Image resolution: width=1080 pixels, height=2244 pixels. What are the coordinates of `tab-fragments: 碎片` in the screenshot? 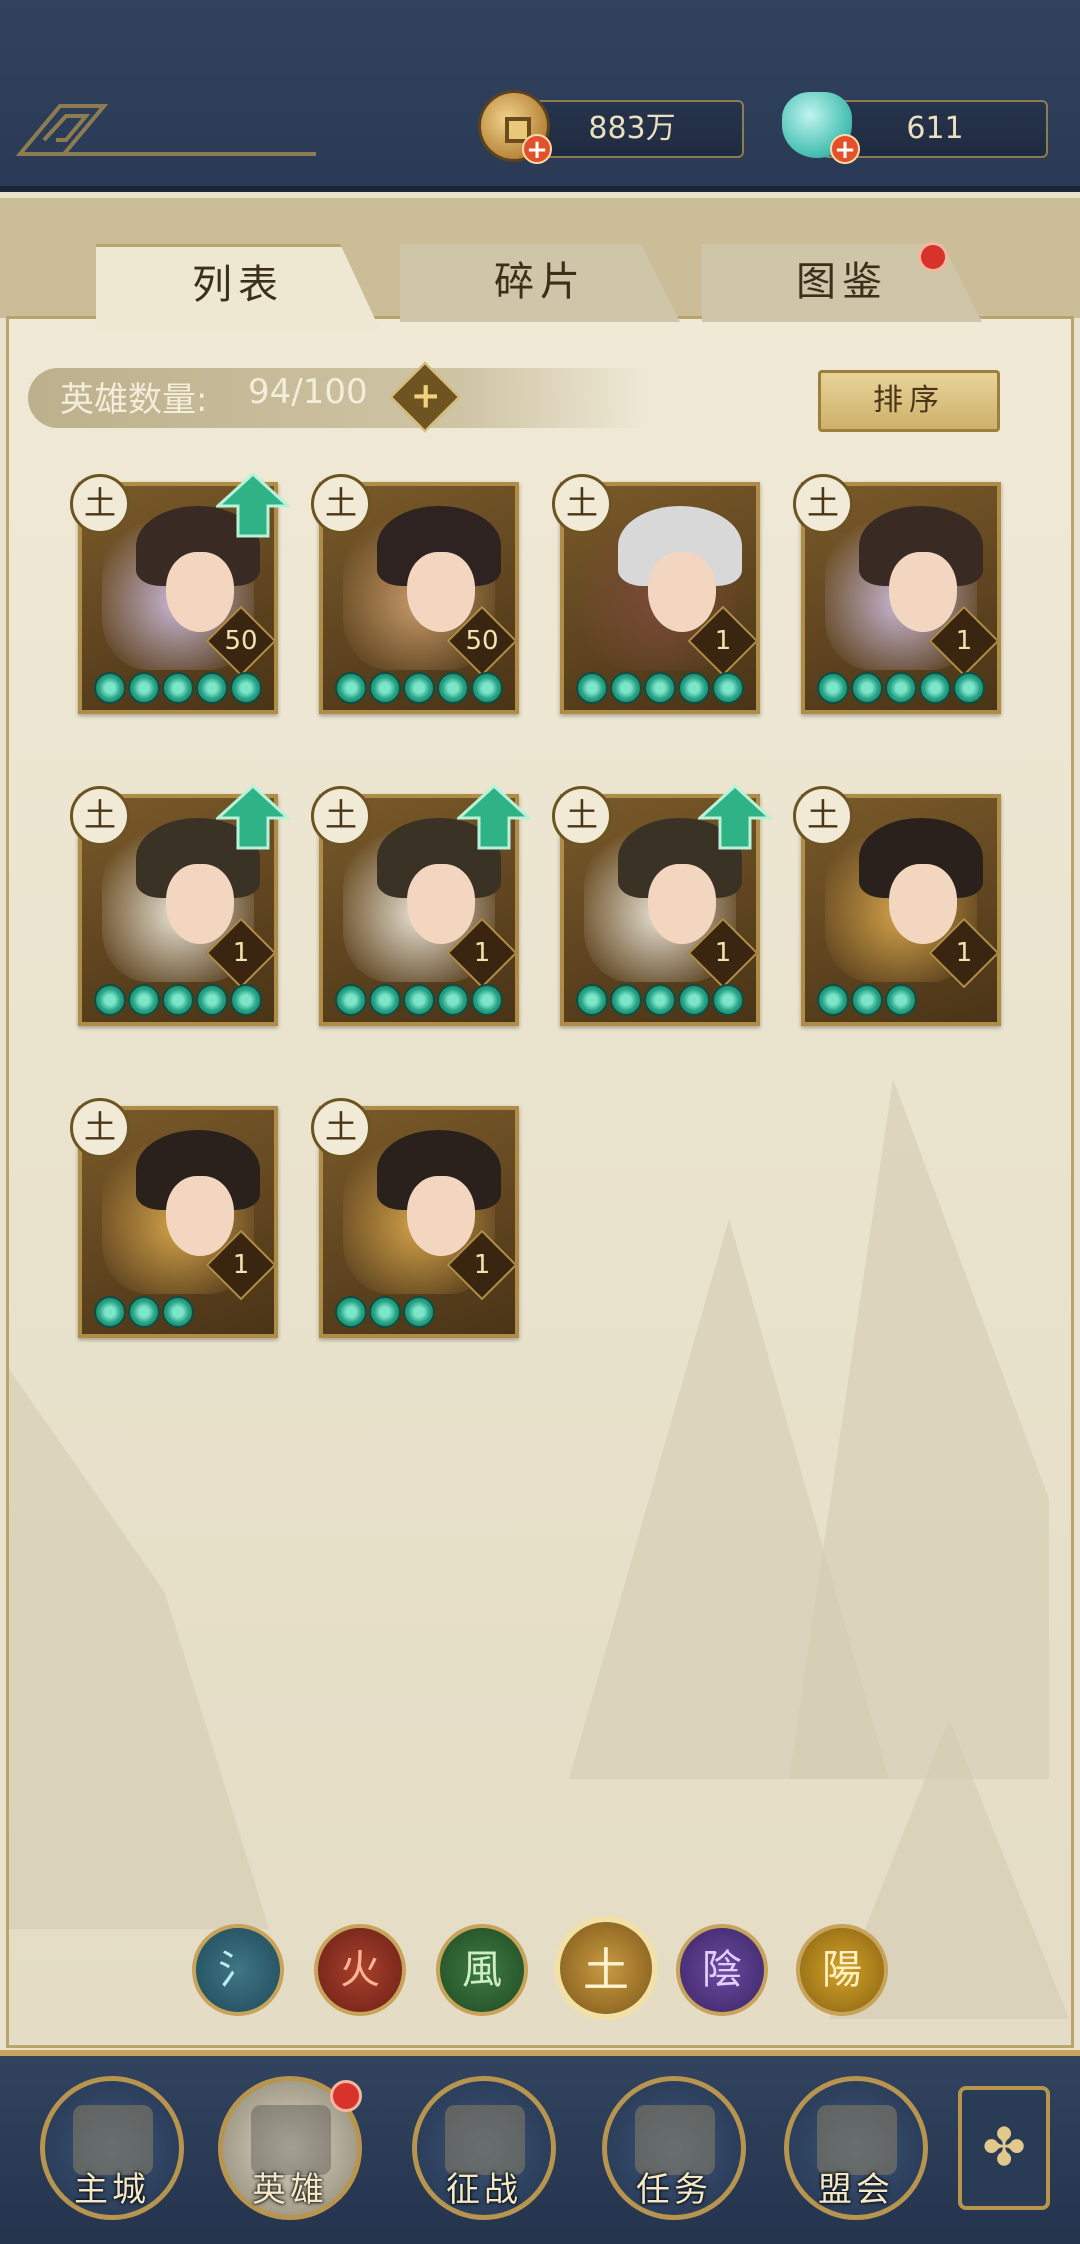 It's located at (540, 283).